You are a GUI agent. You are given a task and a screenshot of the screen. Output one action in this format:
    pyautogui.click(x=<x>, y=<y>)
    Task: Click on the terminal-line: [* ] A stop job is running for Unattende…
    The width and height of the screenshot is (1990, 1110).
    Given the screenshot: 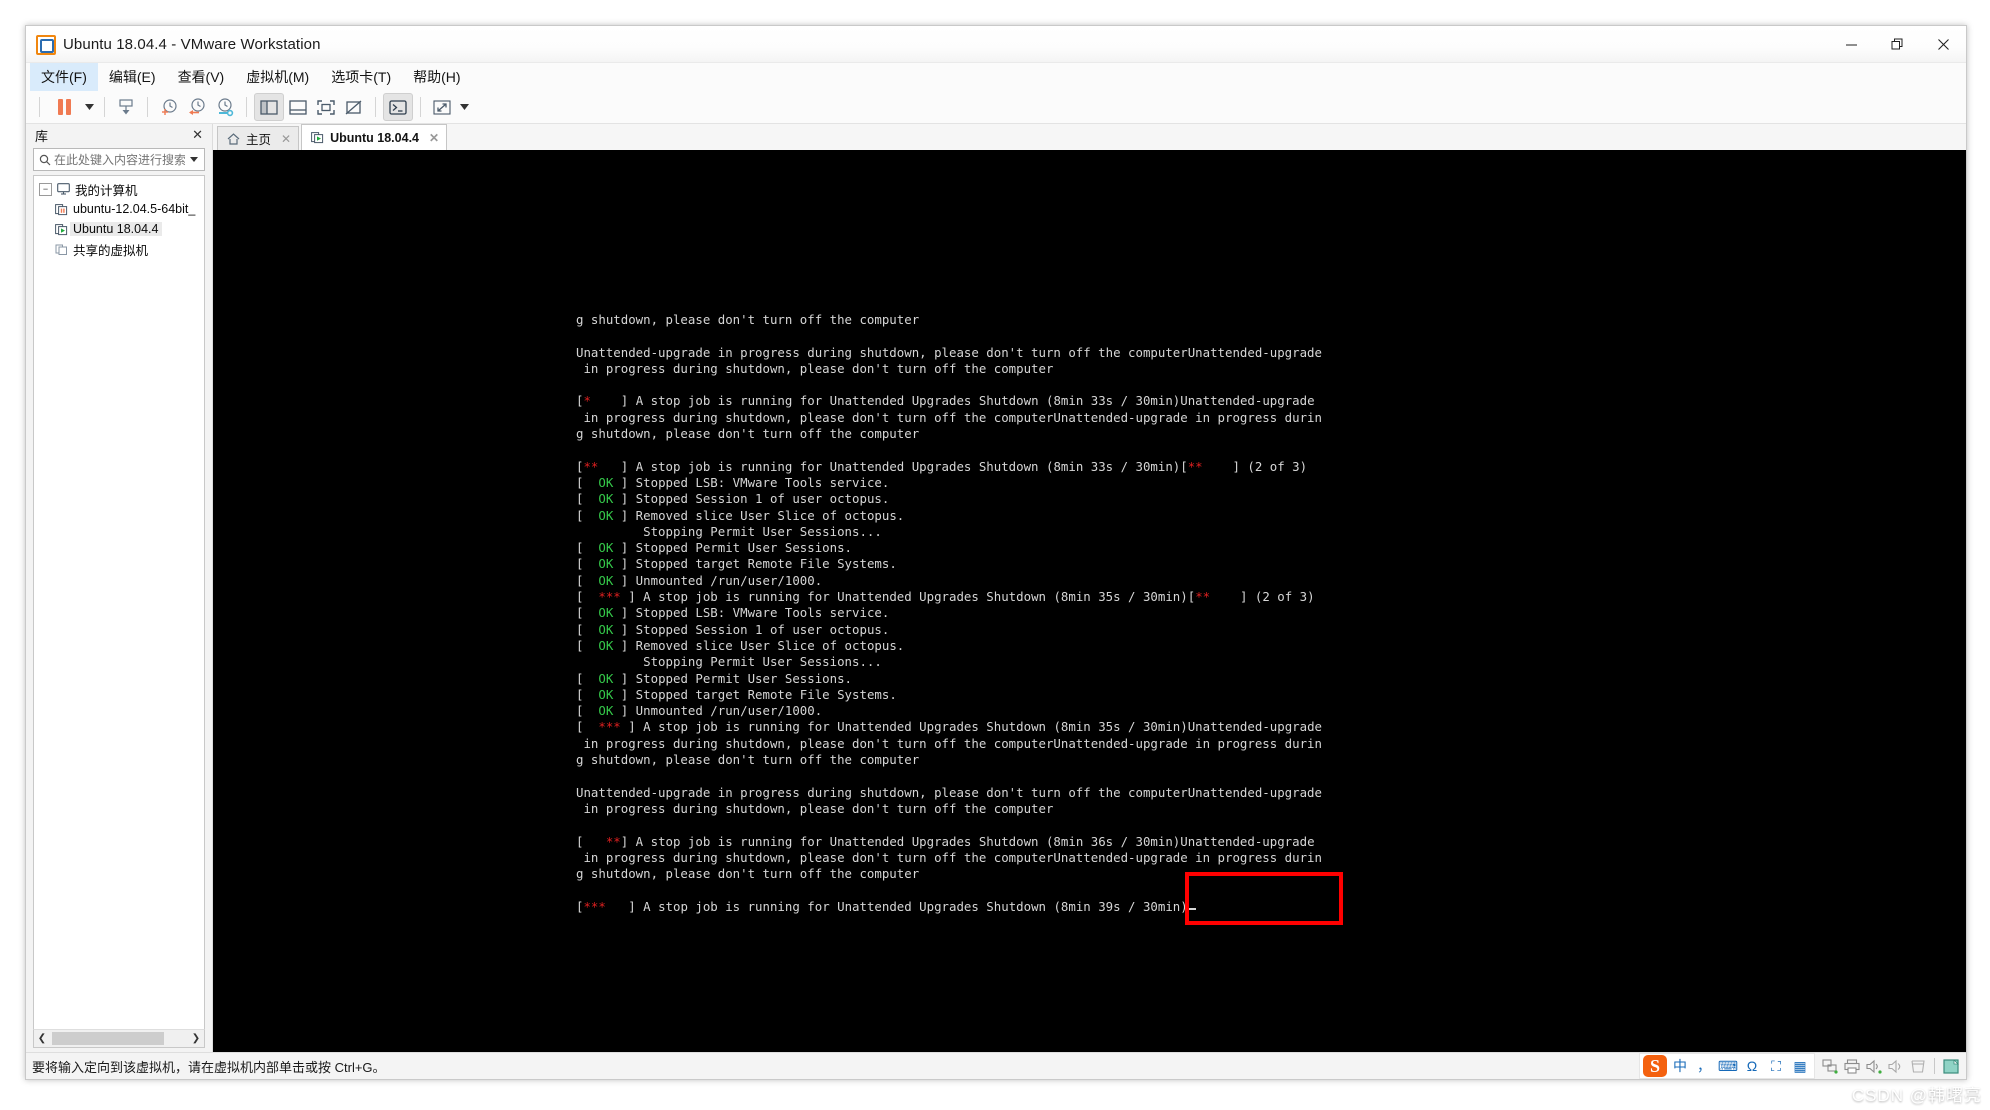 What is the action you would take?
    pyautogui.click(x=945, y=401)
    